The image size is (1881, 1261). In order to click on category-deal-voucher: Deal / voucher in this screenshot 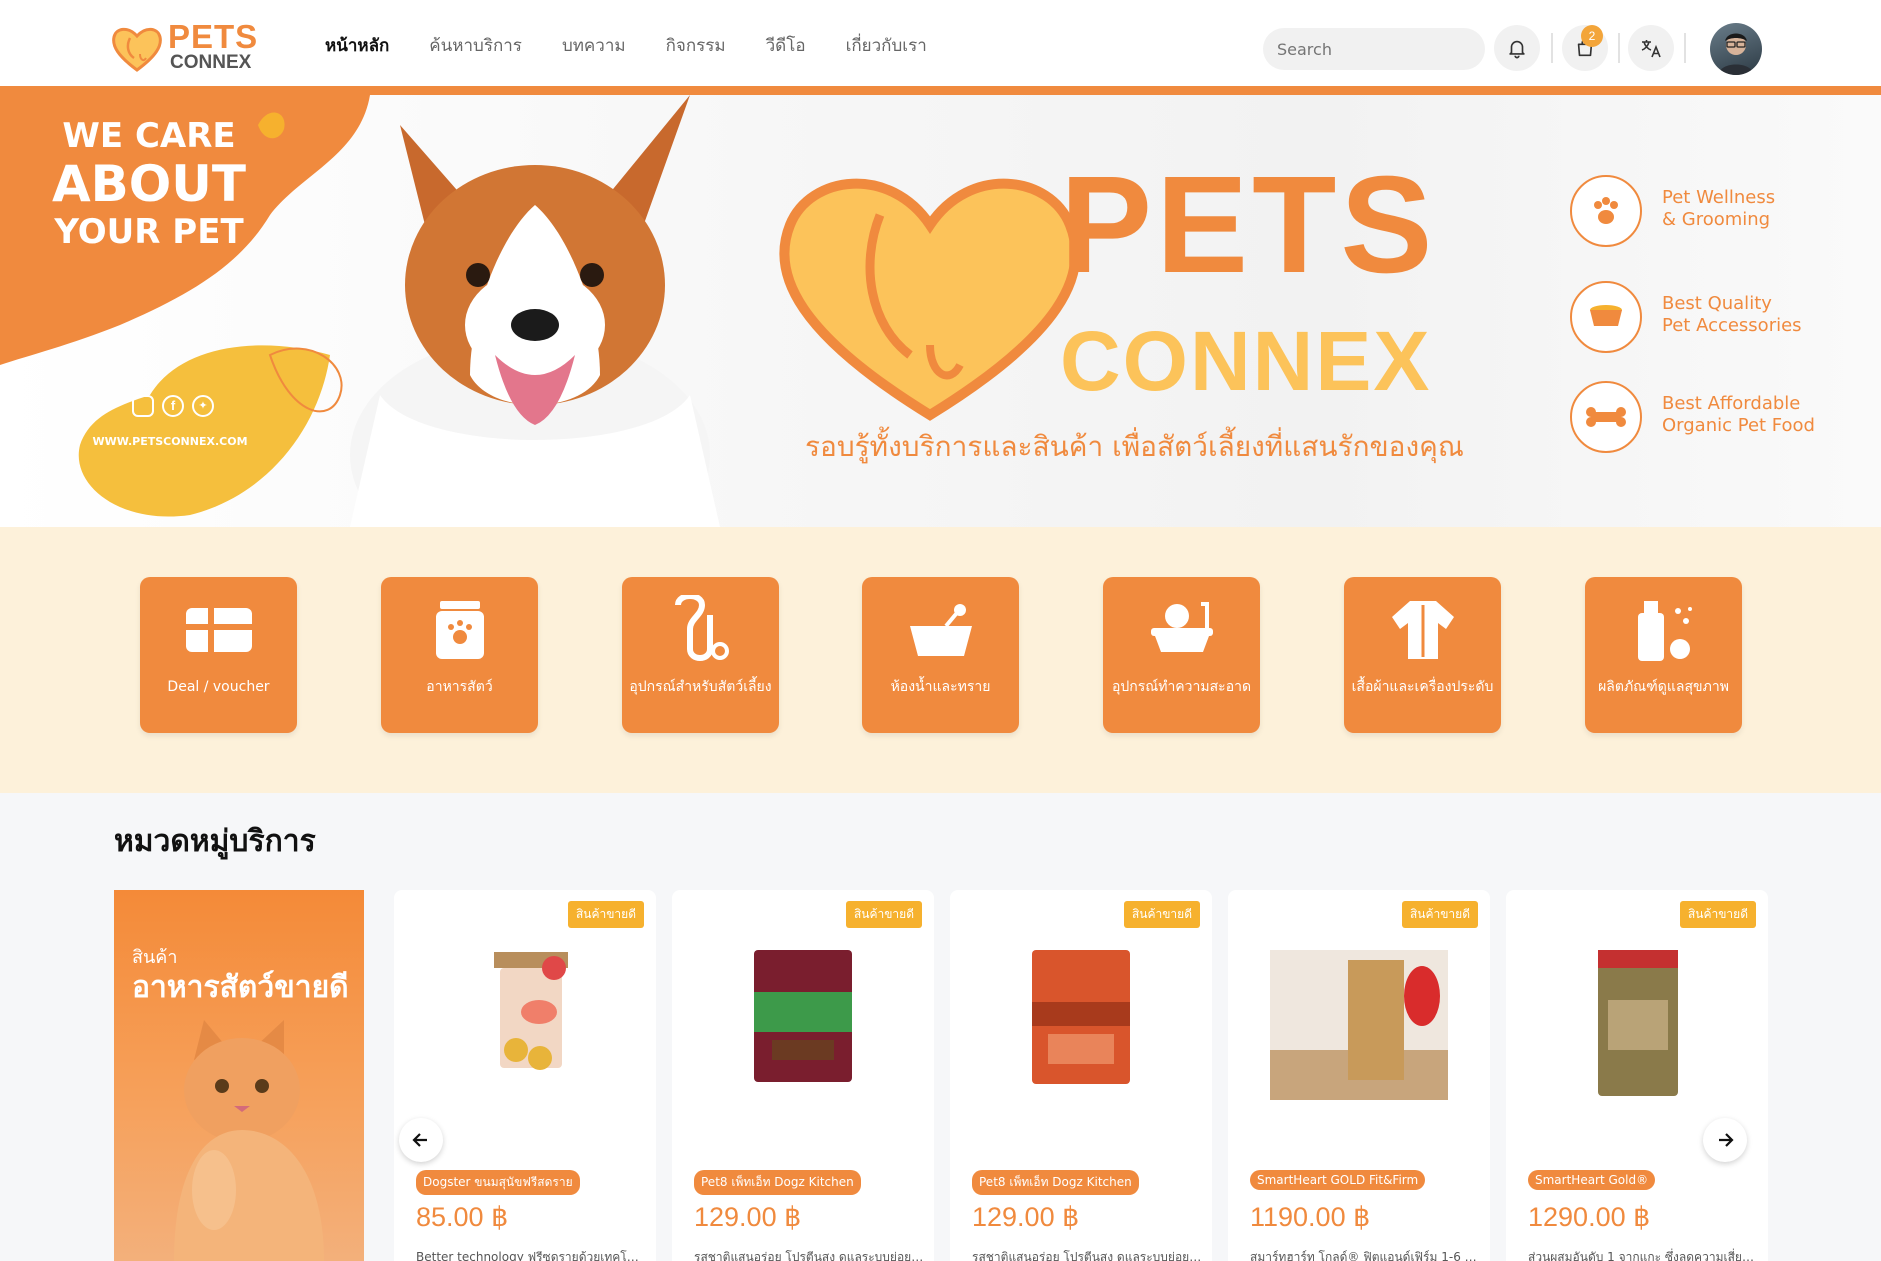, I will do `click(218, 655)`.